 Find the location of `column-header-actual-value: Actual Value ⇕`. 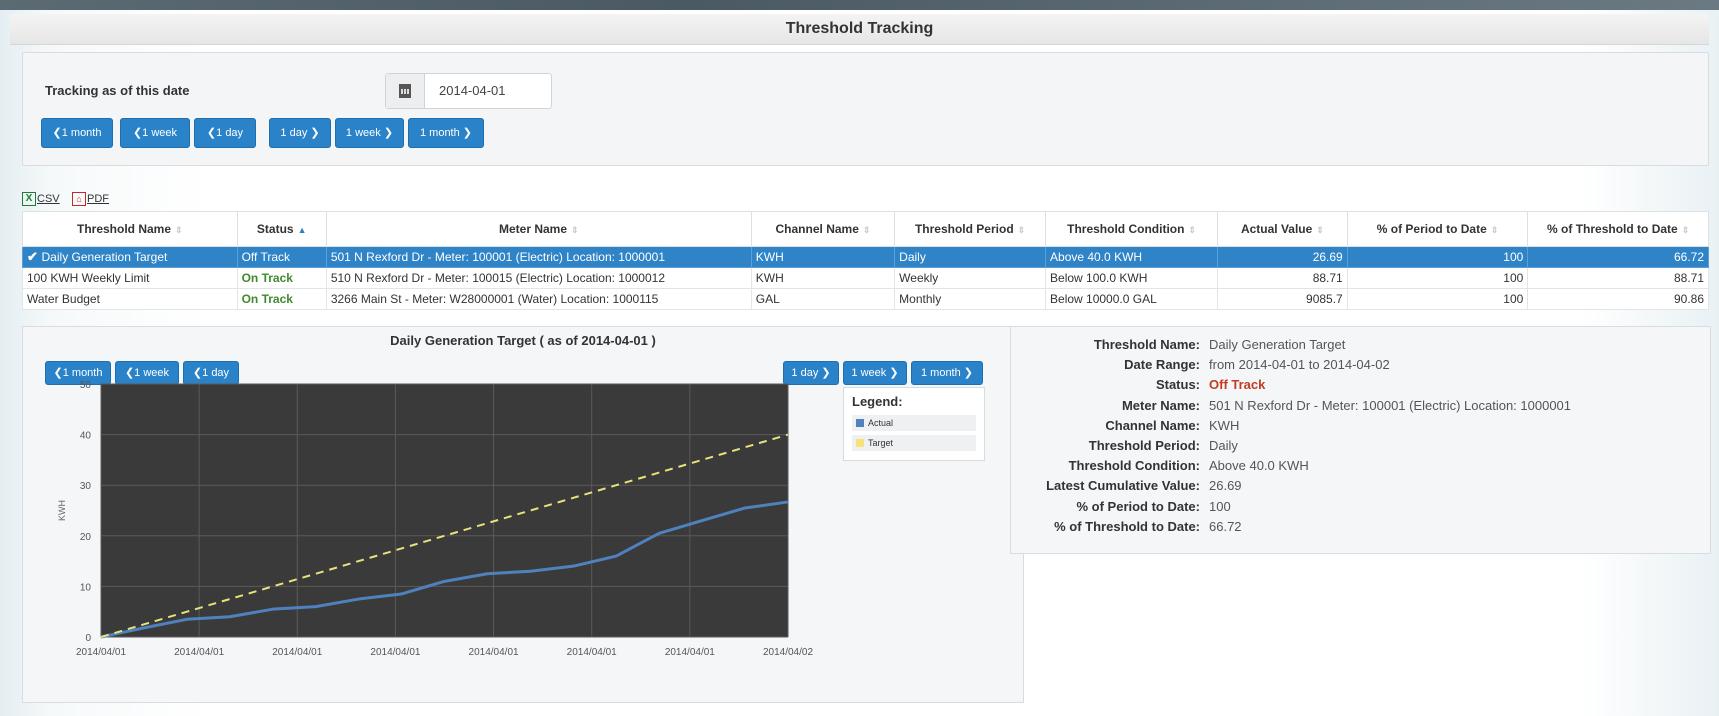

column-header-actual-value: Actual Value ⇕ is located at coordinates (1282, 229).